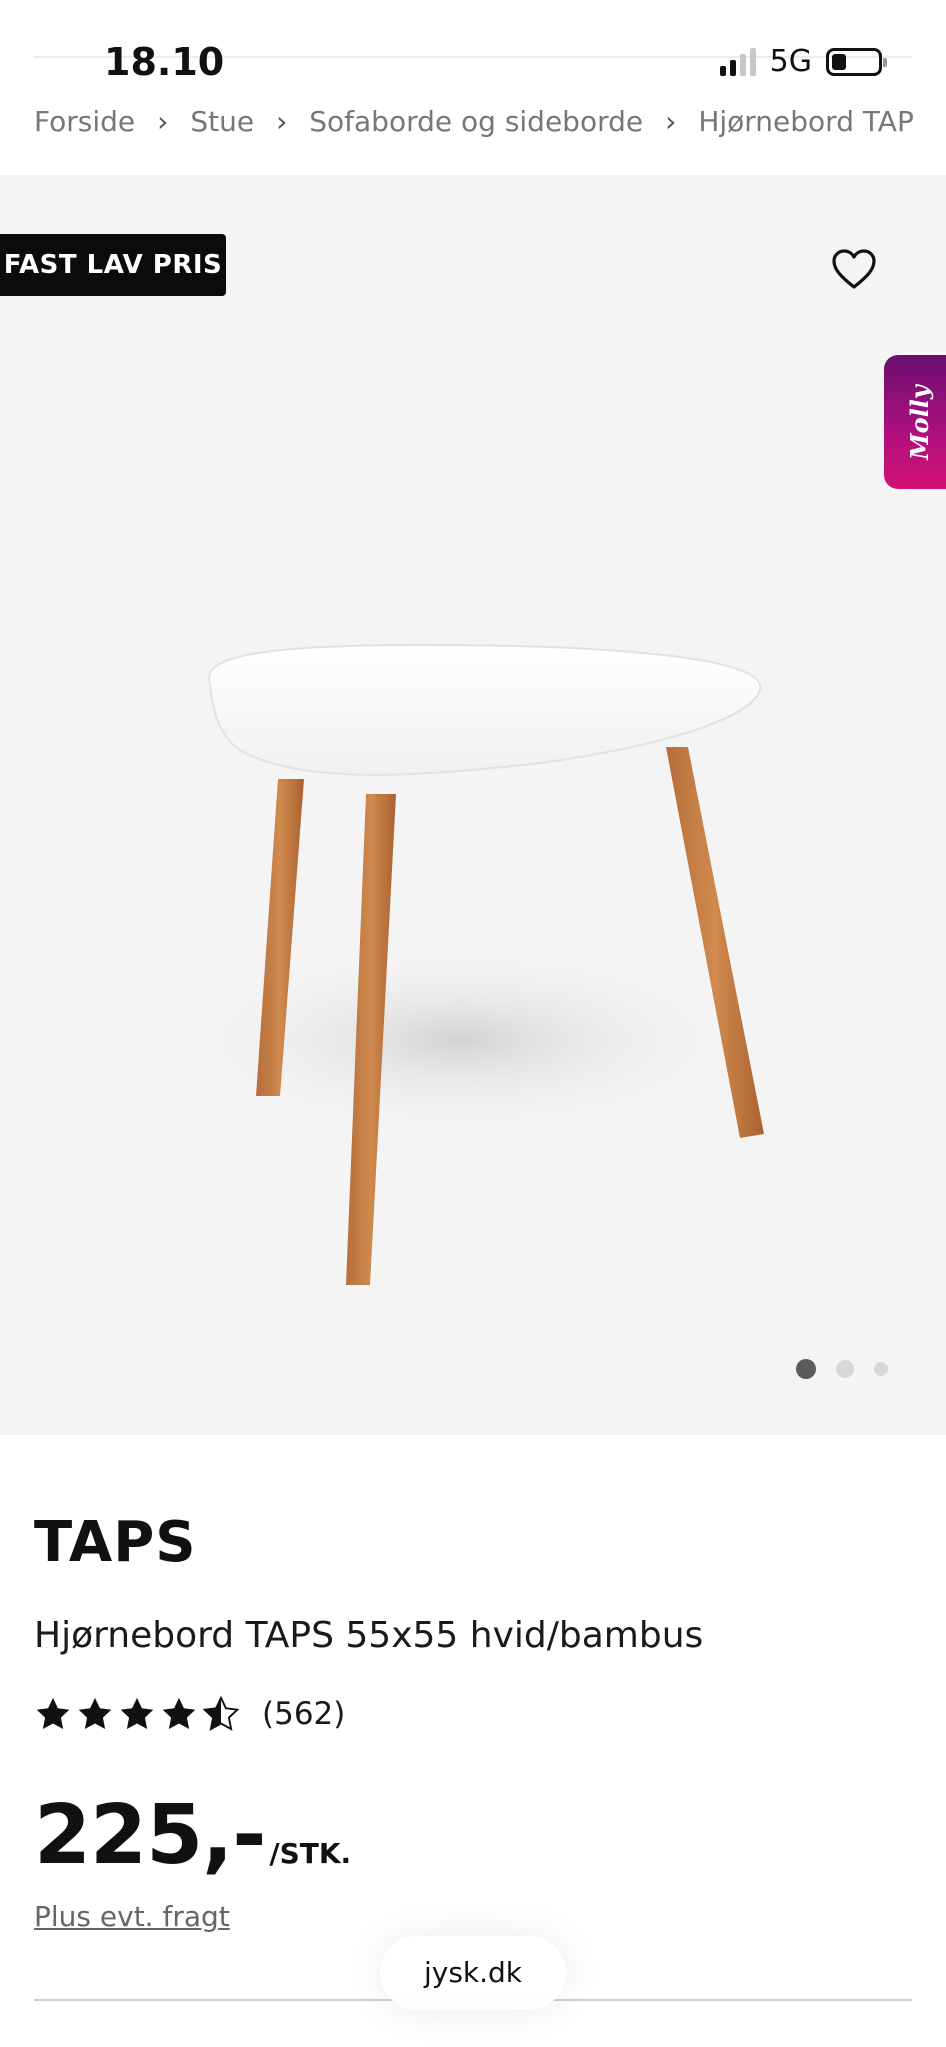 The height and width of the screenshot is (2047, 946). I want to click on chat-assistant-tab: Molly, so click(915, 422).